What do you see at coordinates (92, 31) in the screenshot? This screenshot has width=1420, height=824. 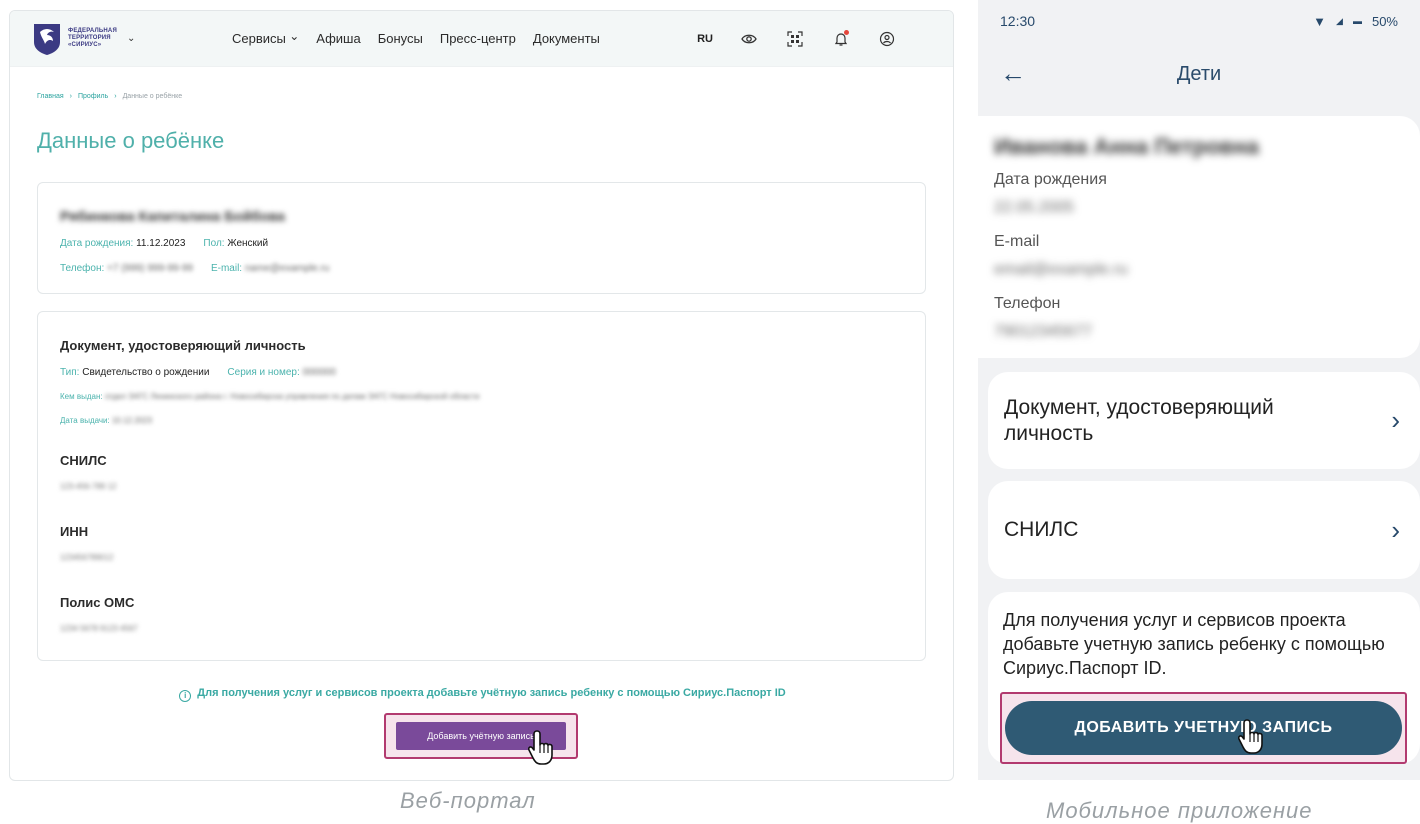 I see `logo-line: ФЕДЕРАЛЬНАЯ` at bounding box center [92, 31].